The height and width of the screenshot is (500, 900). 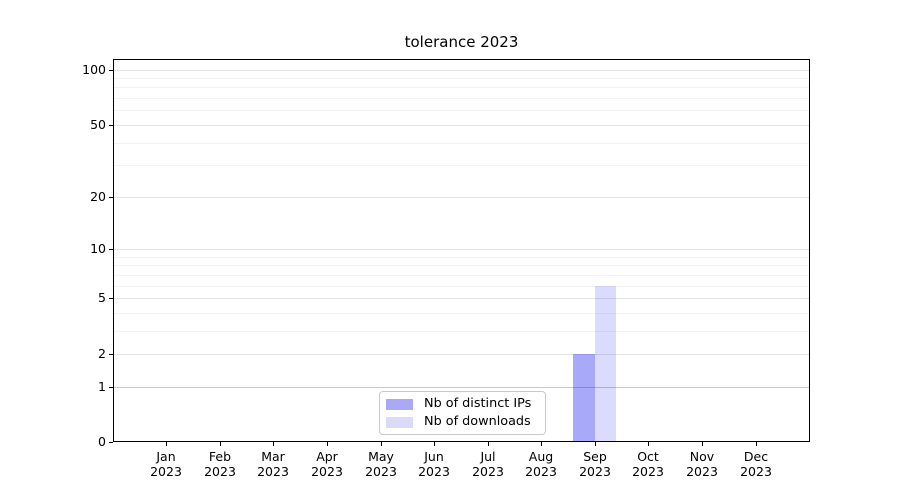 What do you see at coordinates (648, 456) in the screenshot?
I see `x-tick-month: Oct` at bounding box center [648, 456].